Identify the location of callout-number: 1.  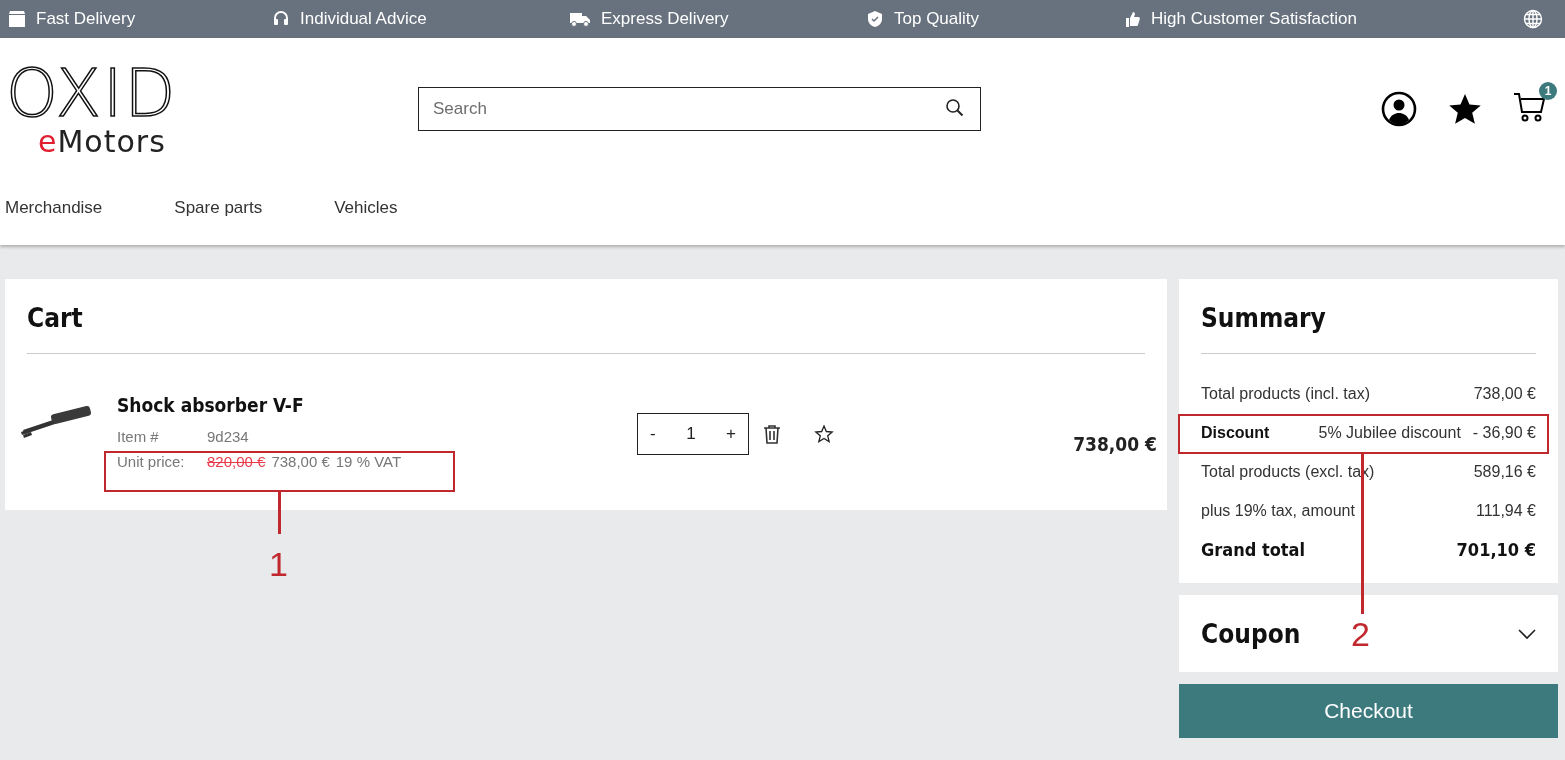
(278, 564).